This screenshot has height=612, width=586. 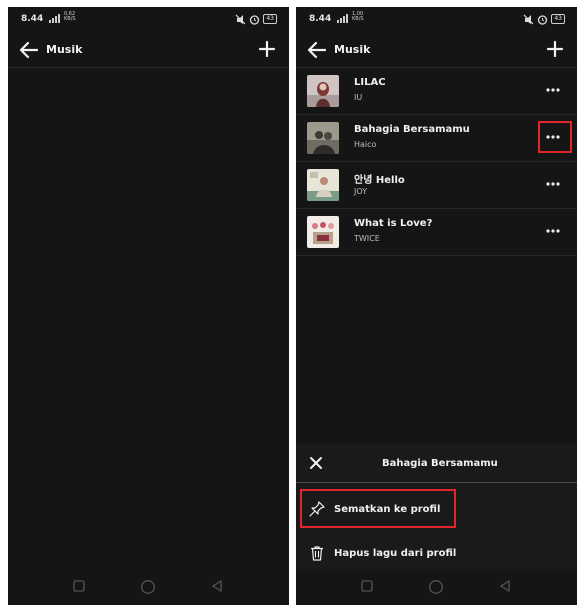 What do you see at coordinates (358, 16) in the screenshot?
I see `network-speed: 1,00 KB/S` at bounding box center [358, 16].